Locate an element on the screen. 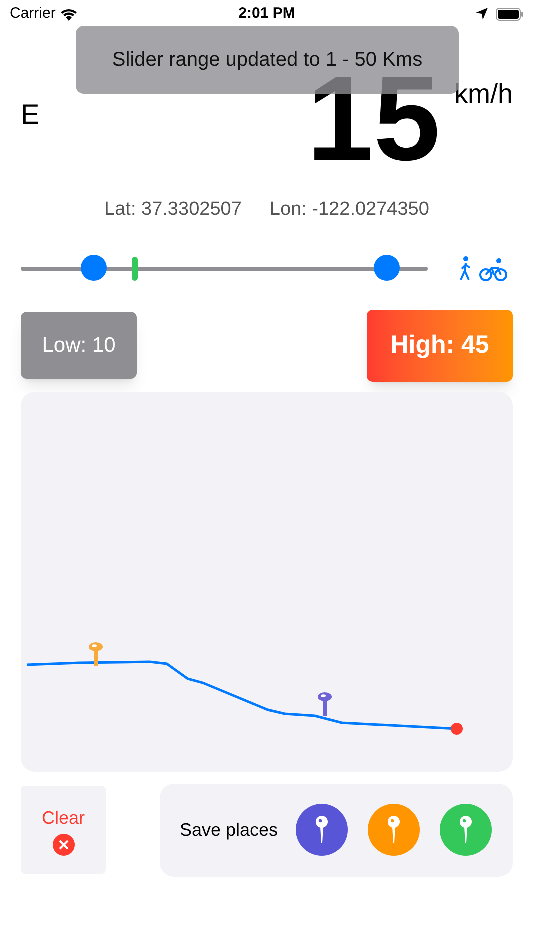 The width and height of the screenshot is (534, 950). clear-button: Clear is located at coordinates (63, 830).